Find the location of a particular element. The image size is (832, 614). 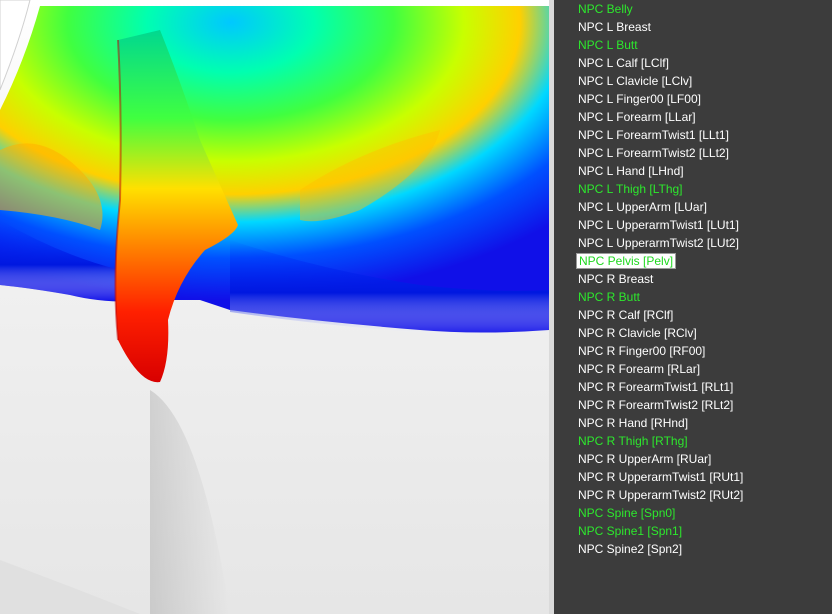

bone-list-item: NPC L Calf [LClf] is located at coordinates (693, 63).